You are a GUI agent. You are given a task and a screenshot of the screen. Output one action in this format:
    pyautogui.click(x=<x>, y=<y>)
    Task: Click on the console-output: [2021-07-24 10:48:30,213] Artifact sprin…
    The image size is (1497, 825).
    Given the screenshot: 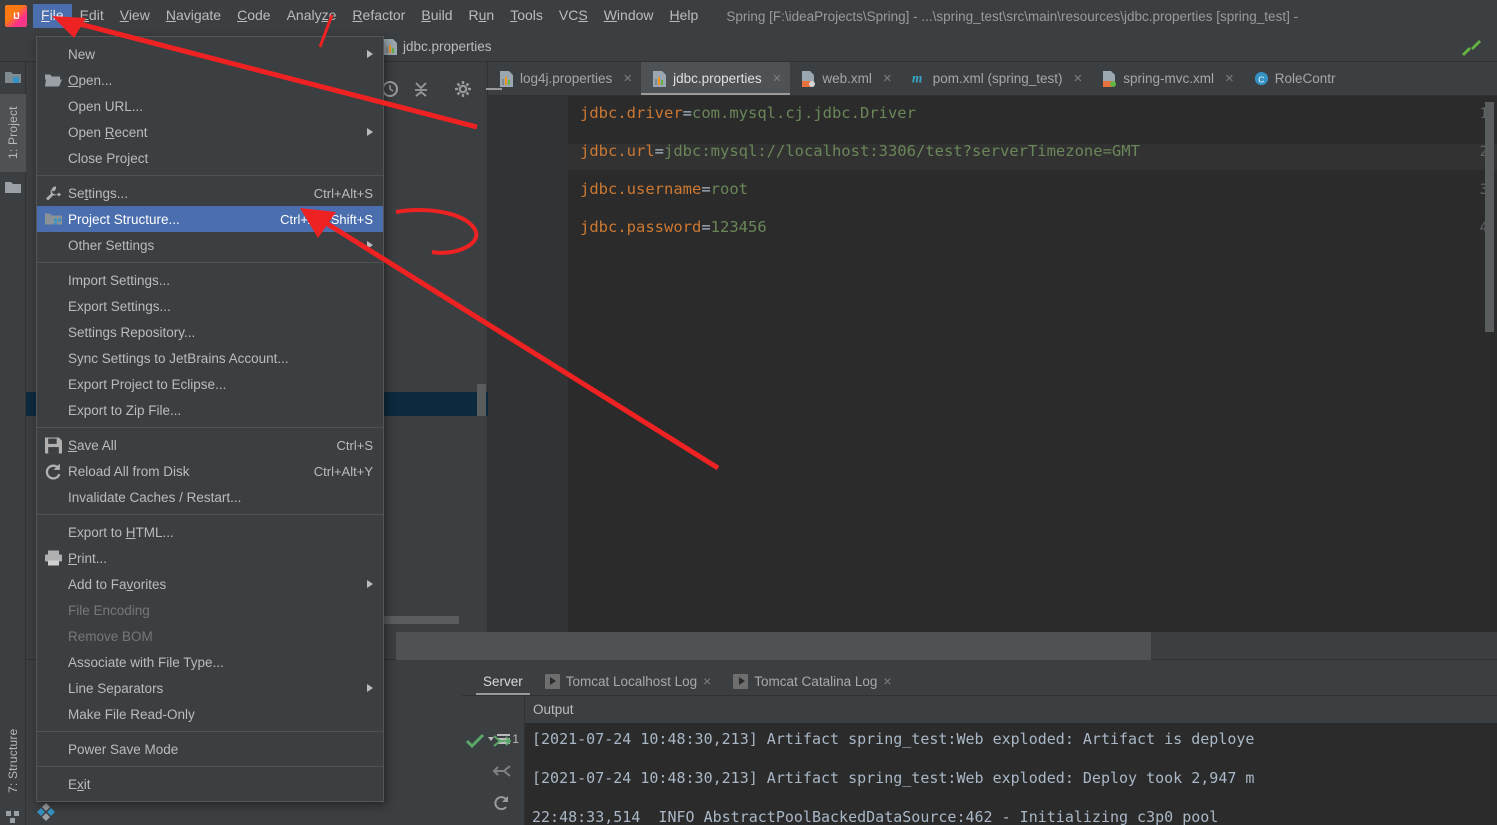 What is the action you would take?
    pyautogui.click(x=1011, y=774)
    